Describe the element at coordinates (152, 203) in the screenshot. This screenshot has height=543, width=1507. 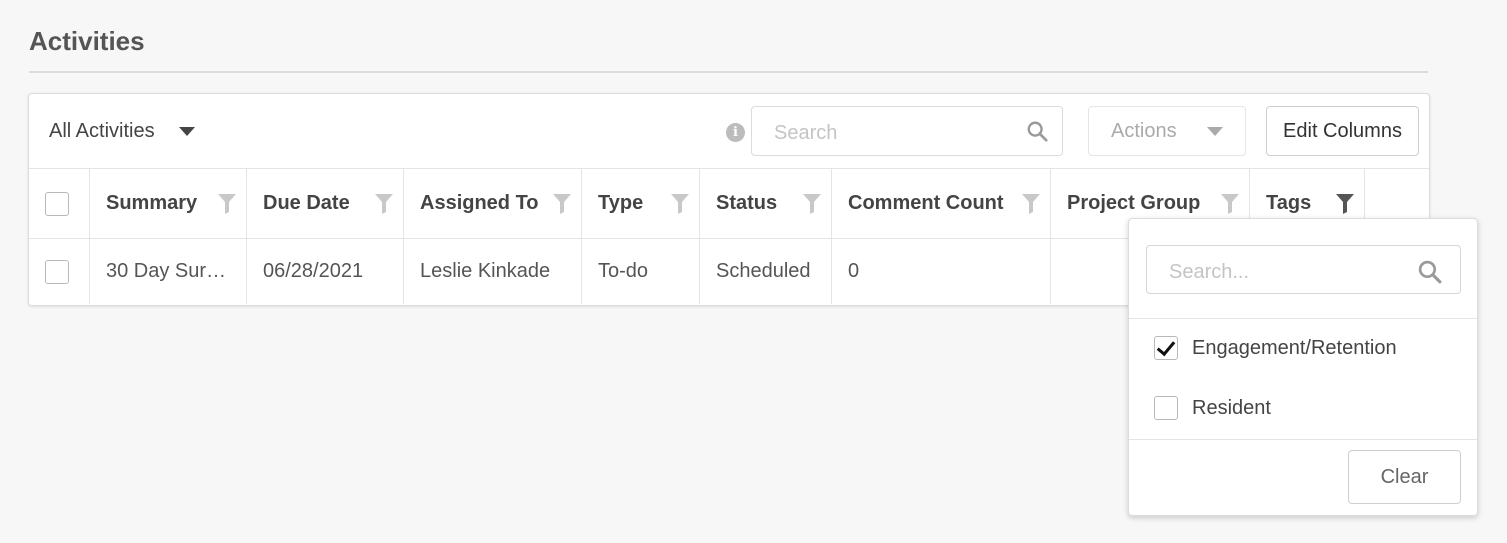
I see `column-label: Summary` at that location.